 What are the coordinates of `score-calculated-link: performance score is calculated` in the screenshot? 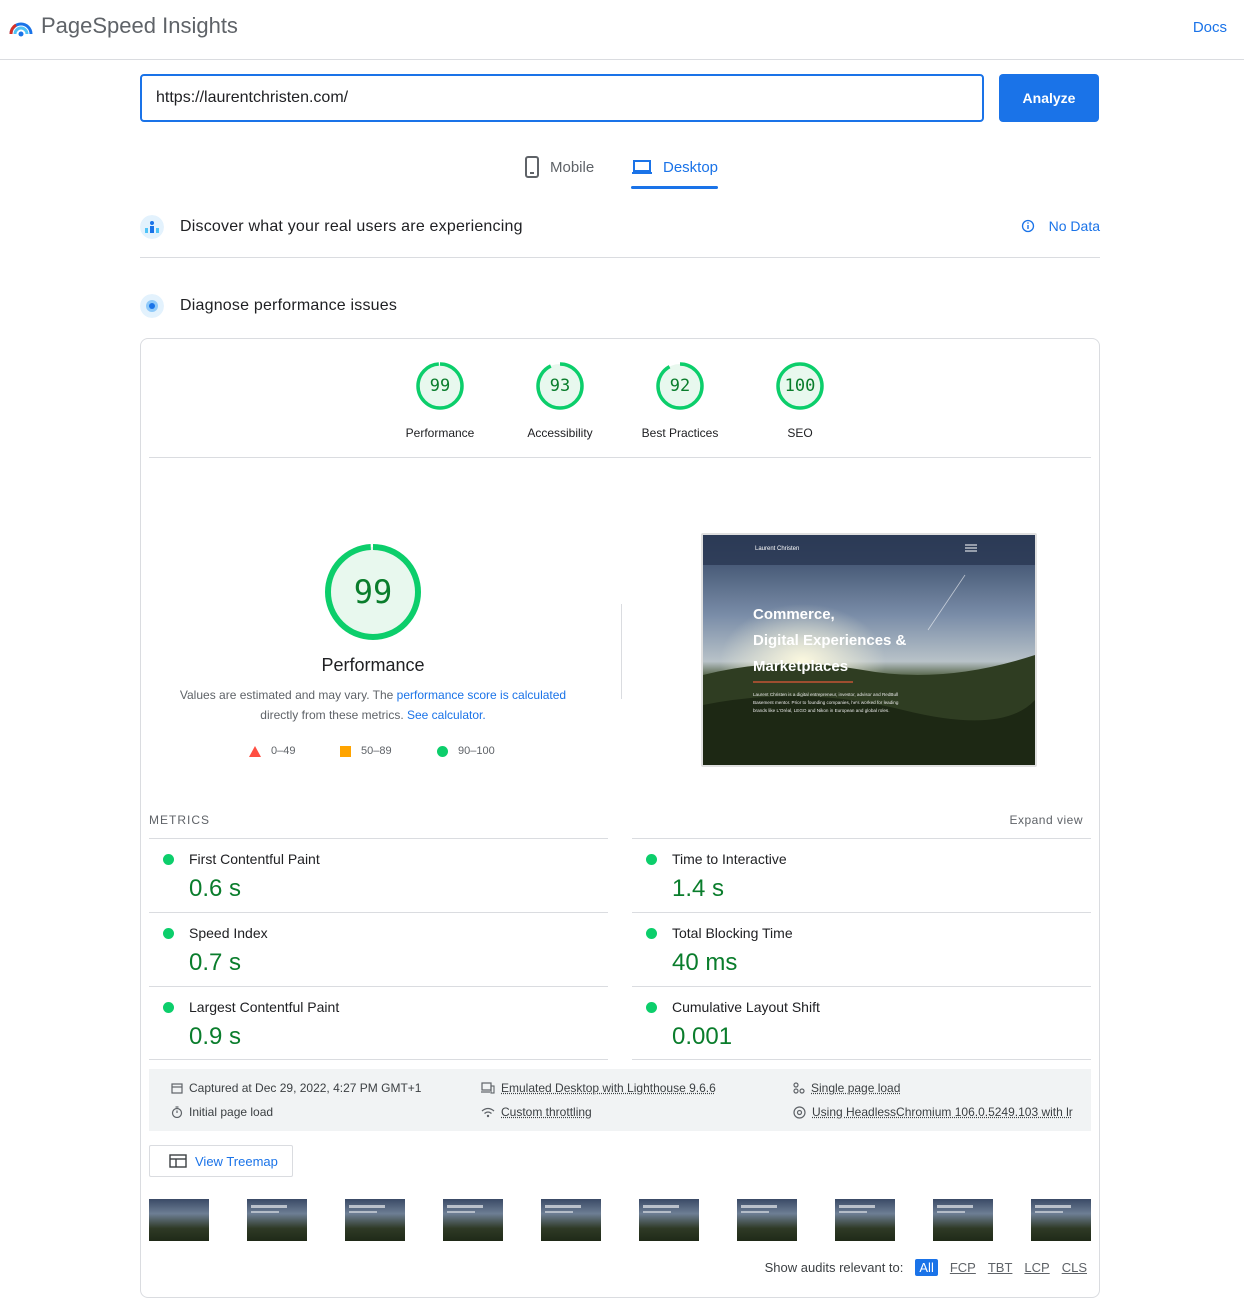 It's located at (481, 695).